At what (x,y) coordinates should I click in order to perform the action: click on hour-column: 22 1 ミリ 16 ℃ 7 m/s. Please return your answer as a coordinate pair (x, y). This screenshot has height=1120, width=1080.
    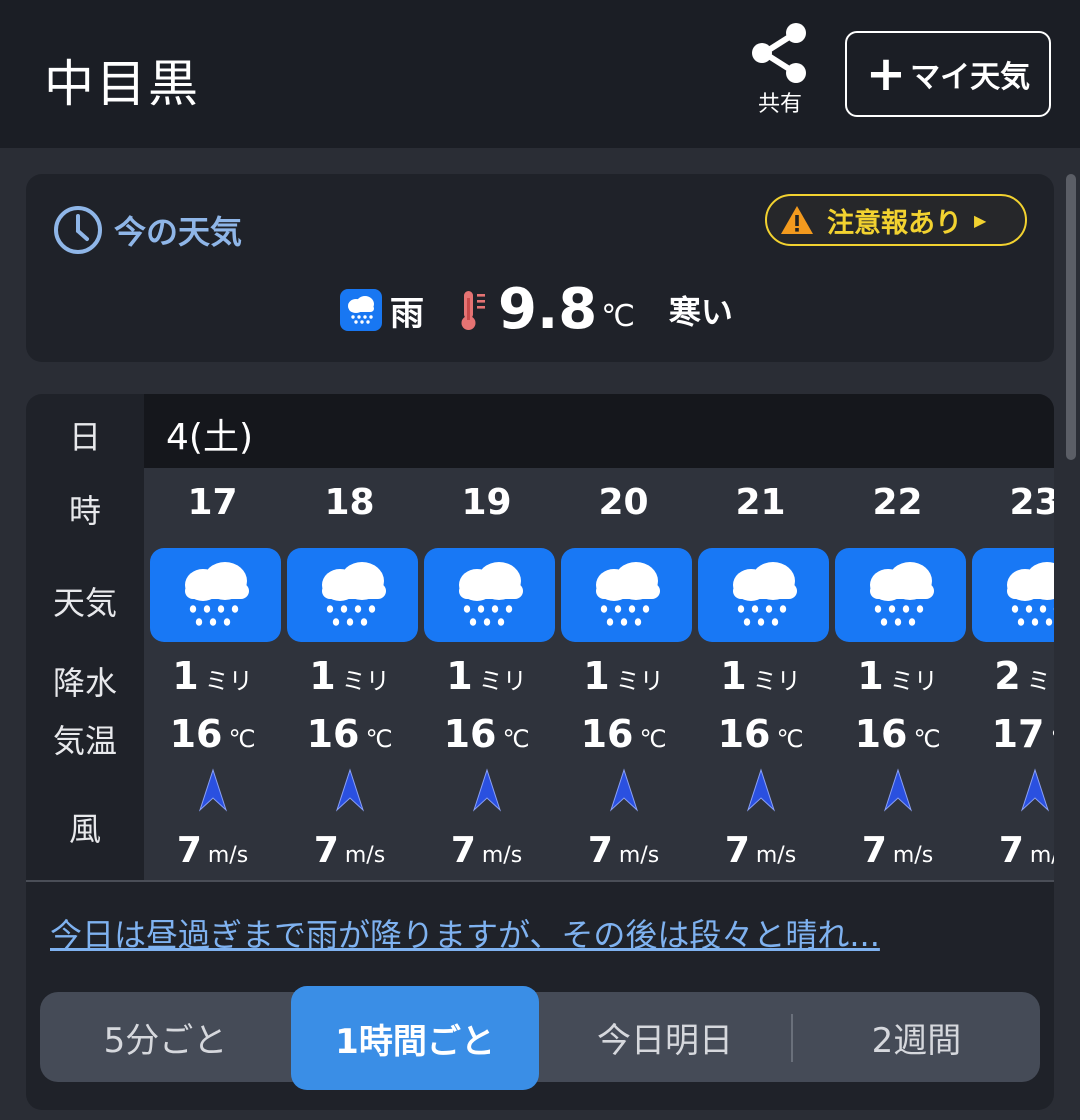
    Looking at the image, I should click on (897, 674).